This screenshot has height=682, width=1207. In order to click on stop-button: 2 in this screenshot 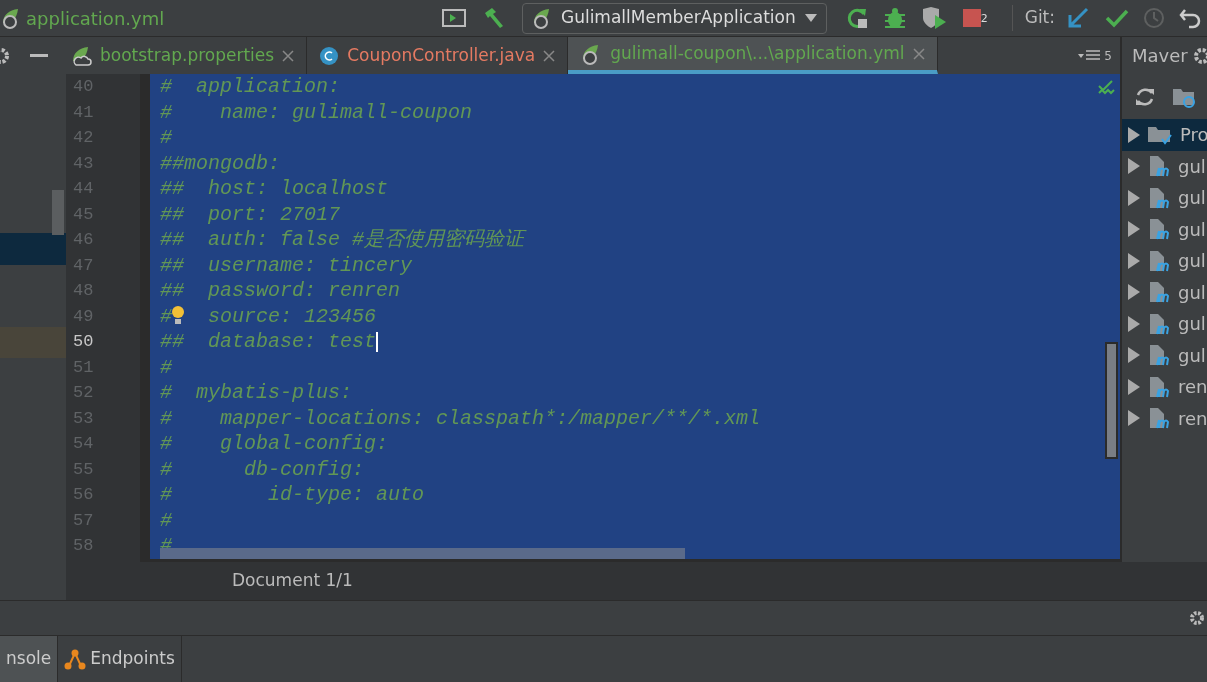, I will do `click(975, 18)`.